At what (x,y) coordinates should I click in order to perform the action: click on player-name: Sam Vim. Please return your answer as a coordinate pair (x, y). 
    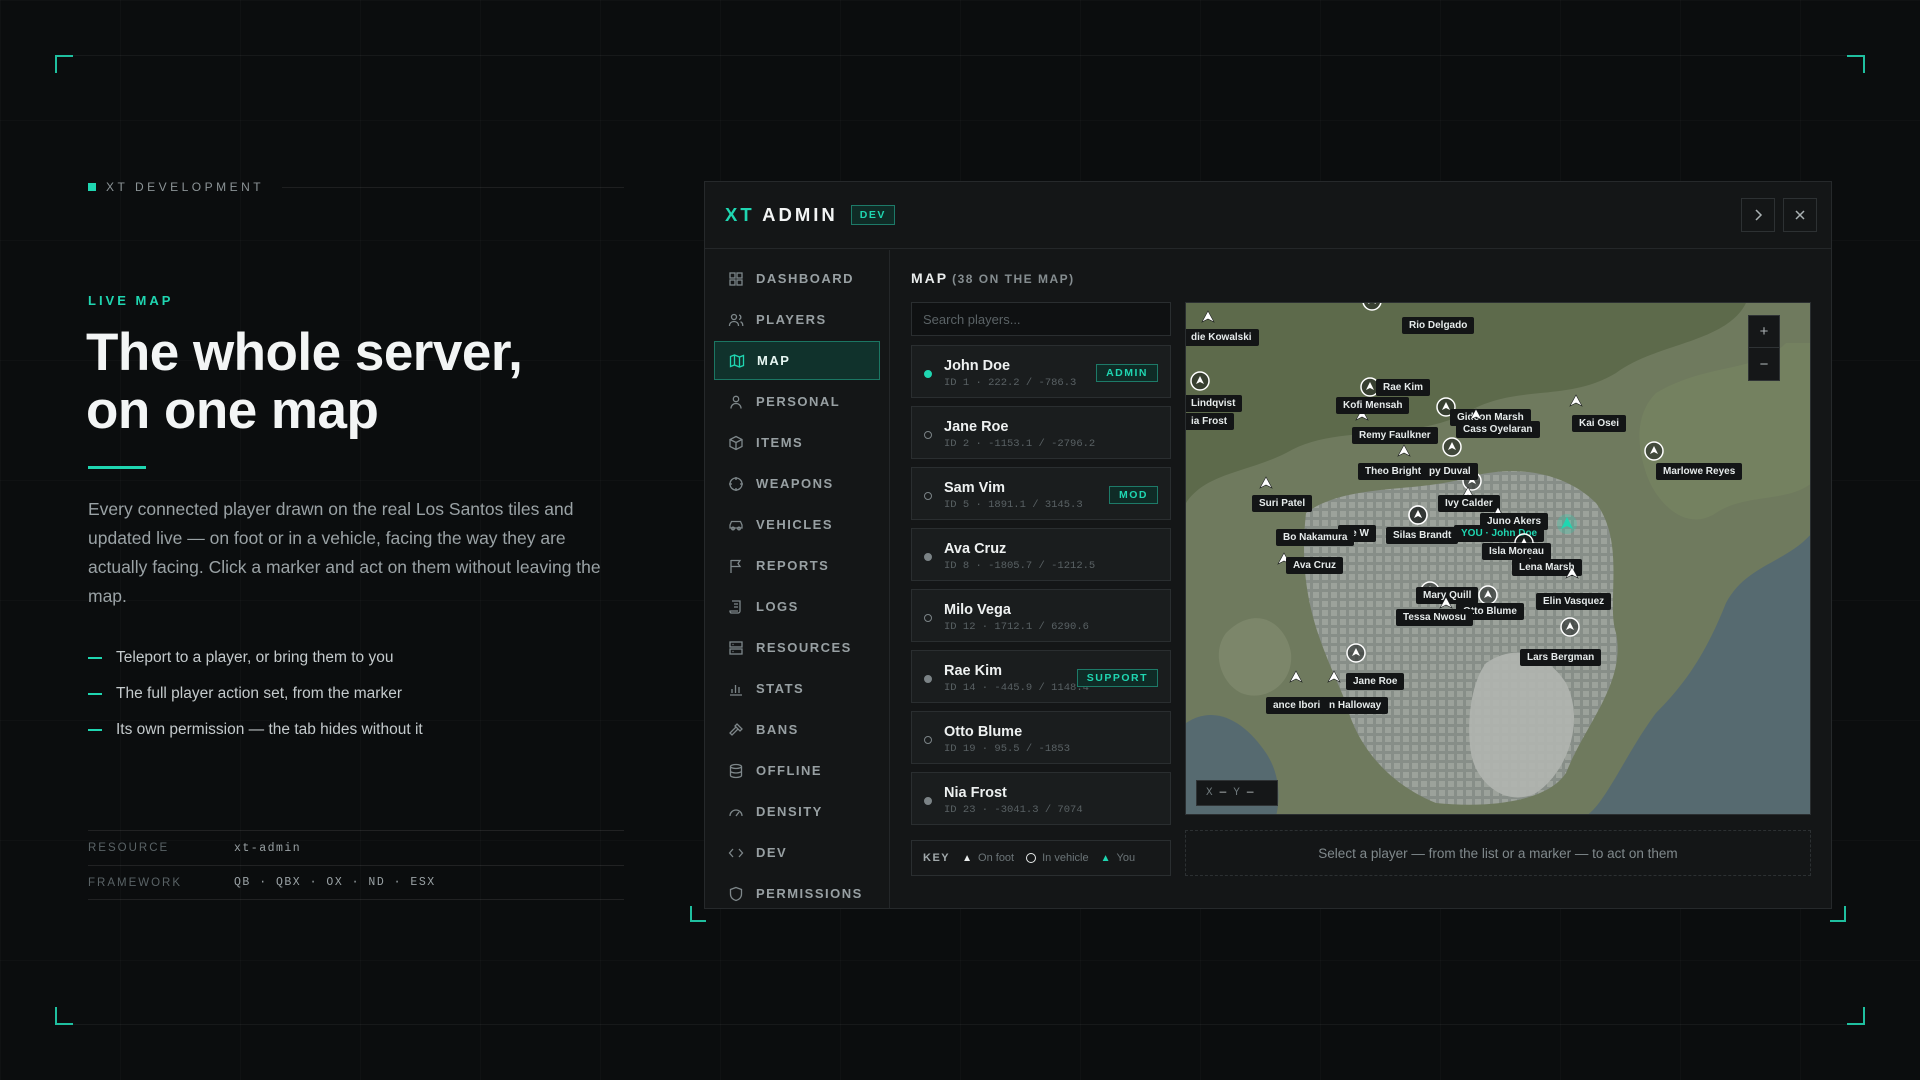
    Looking at the image, I should click on (974, 488).